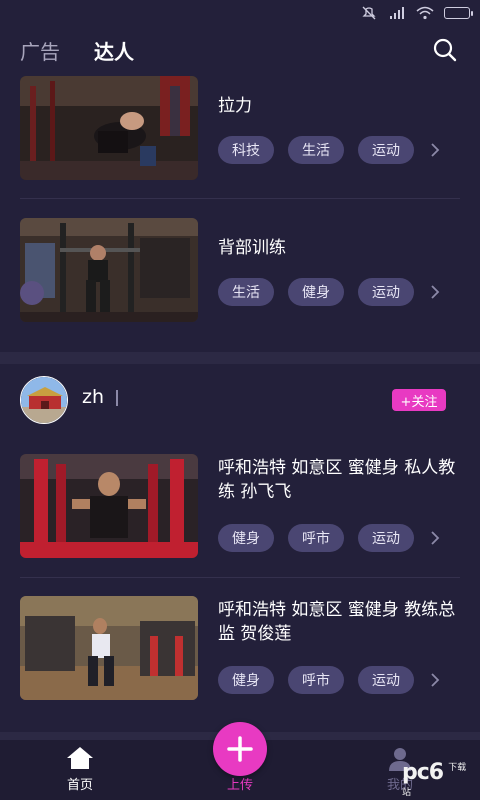 The height and width of the screenshot is (800, 480). I want to click on follow-button: +关注, so click(419, 400).